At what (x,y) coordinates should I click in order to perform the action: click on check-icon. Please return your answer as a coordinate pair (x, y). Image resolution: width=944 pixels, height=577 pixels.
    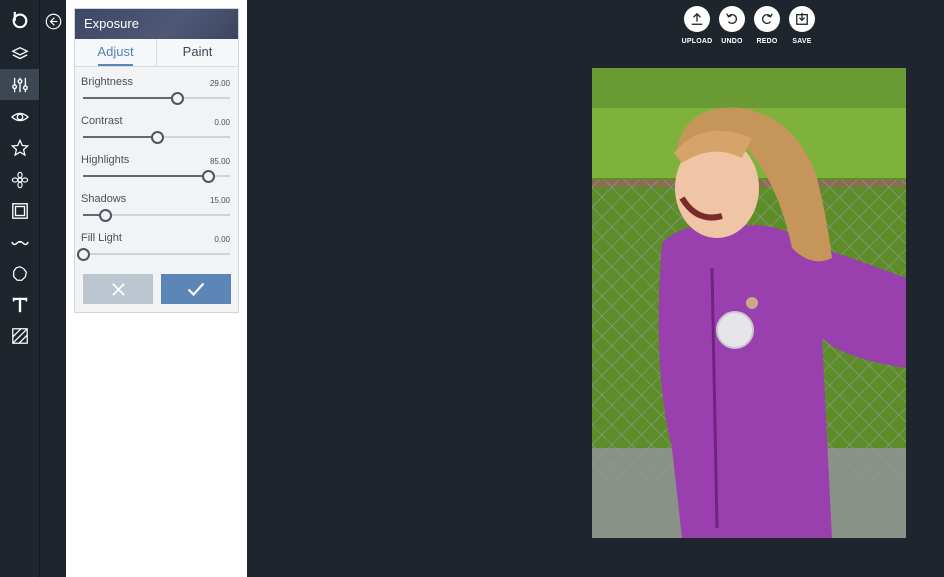
    Looking at the image, I should click on (196, 289).